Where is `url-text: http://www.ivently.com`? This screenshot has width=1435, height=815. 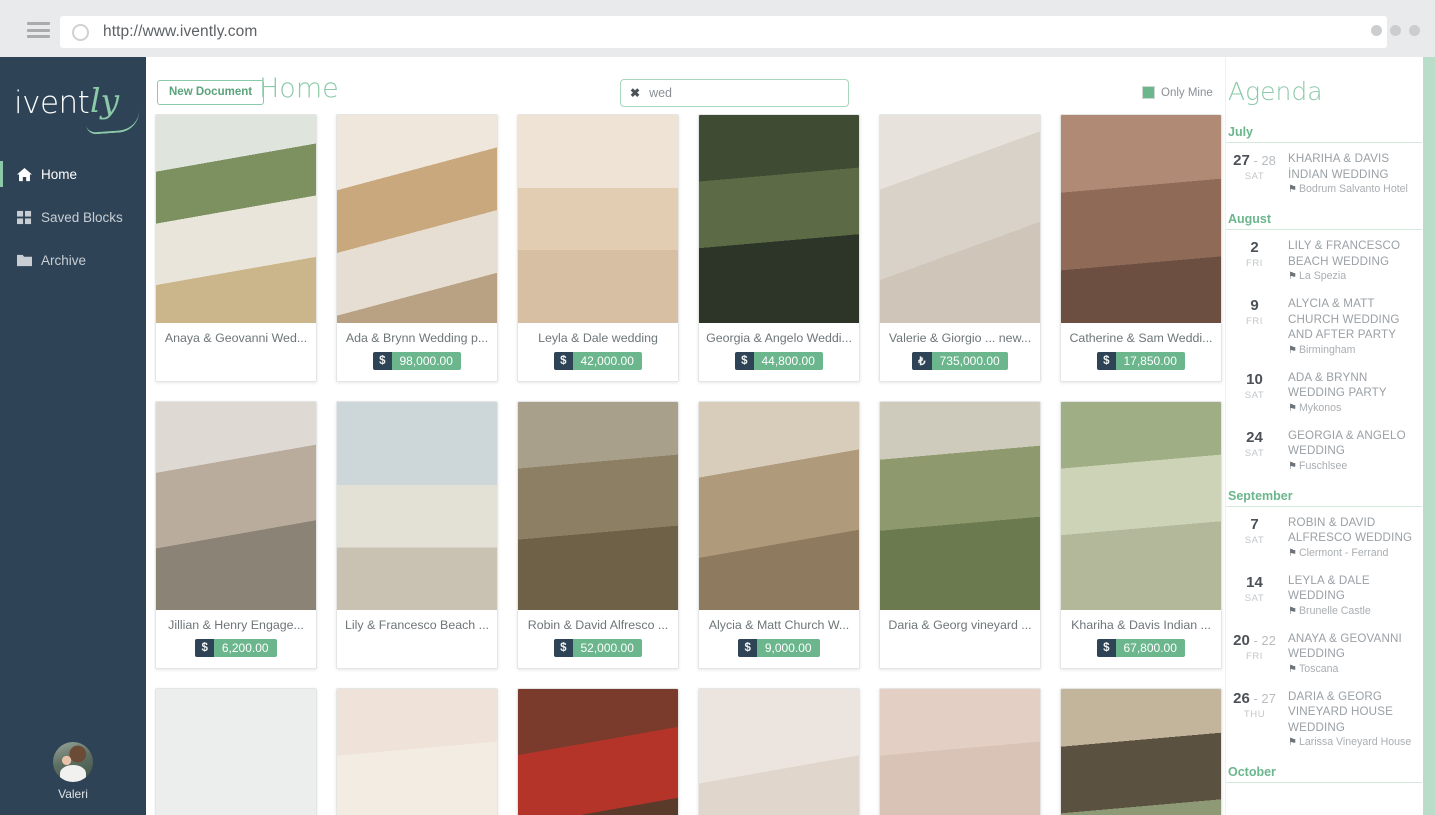 url-text: http://www.ivently.com is located at coordinates (180, 31).